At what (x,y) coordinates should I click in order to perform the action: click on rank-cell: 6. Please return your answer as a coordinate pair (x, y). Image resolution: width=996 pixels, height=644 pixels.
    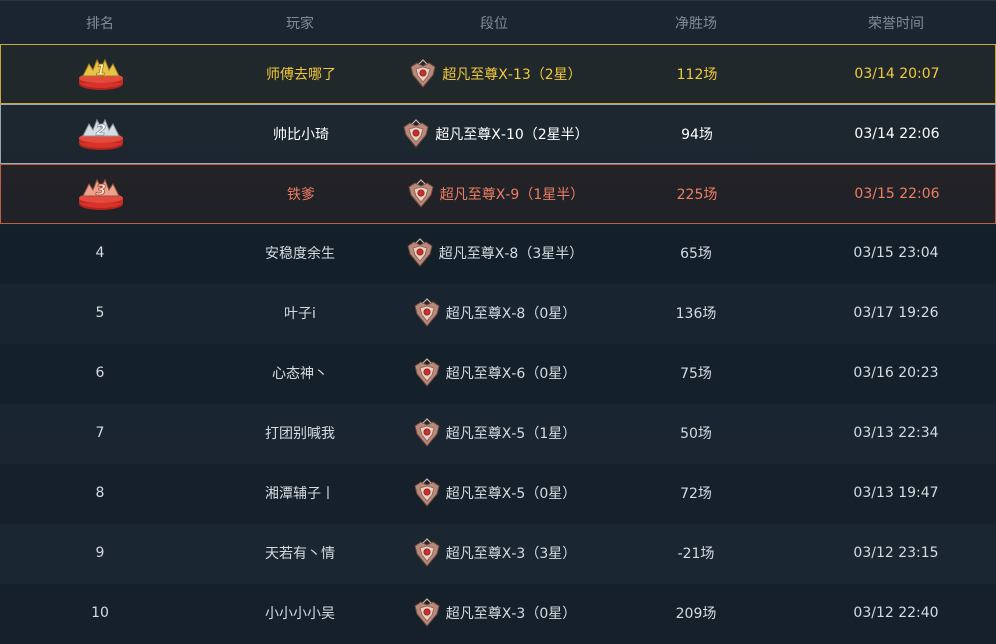
    Looking at the image, I should click on (100, 373).